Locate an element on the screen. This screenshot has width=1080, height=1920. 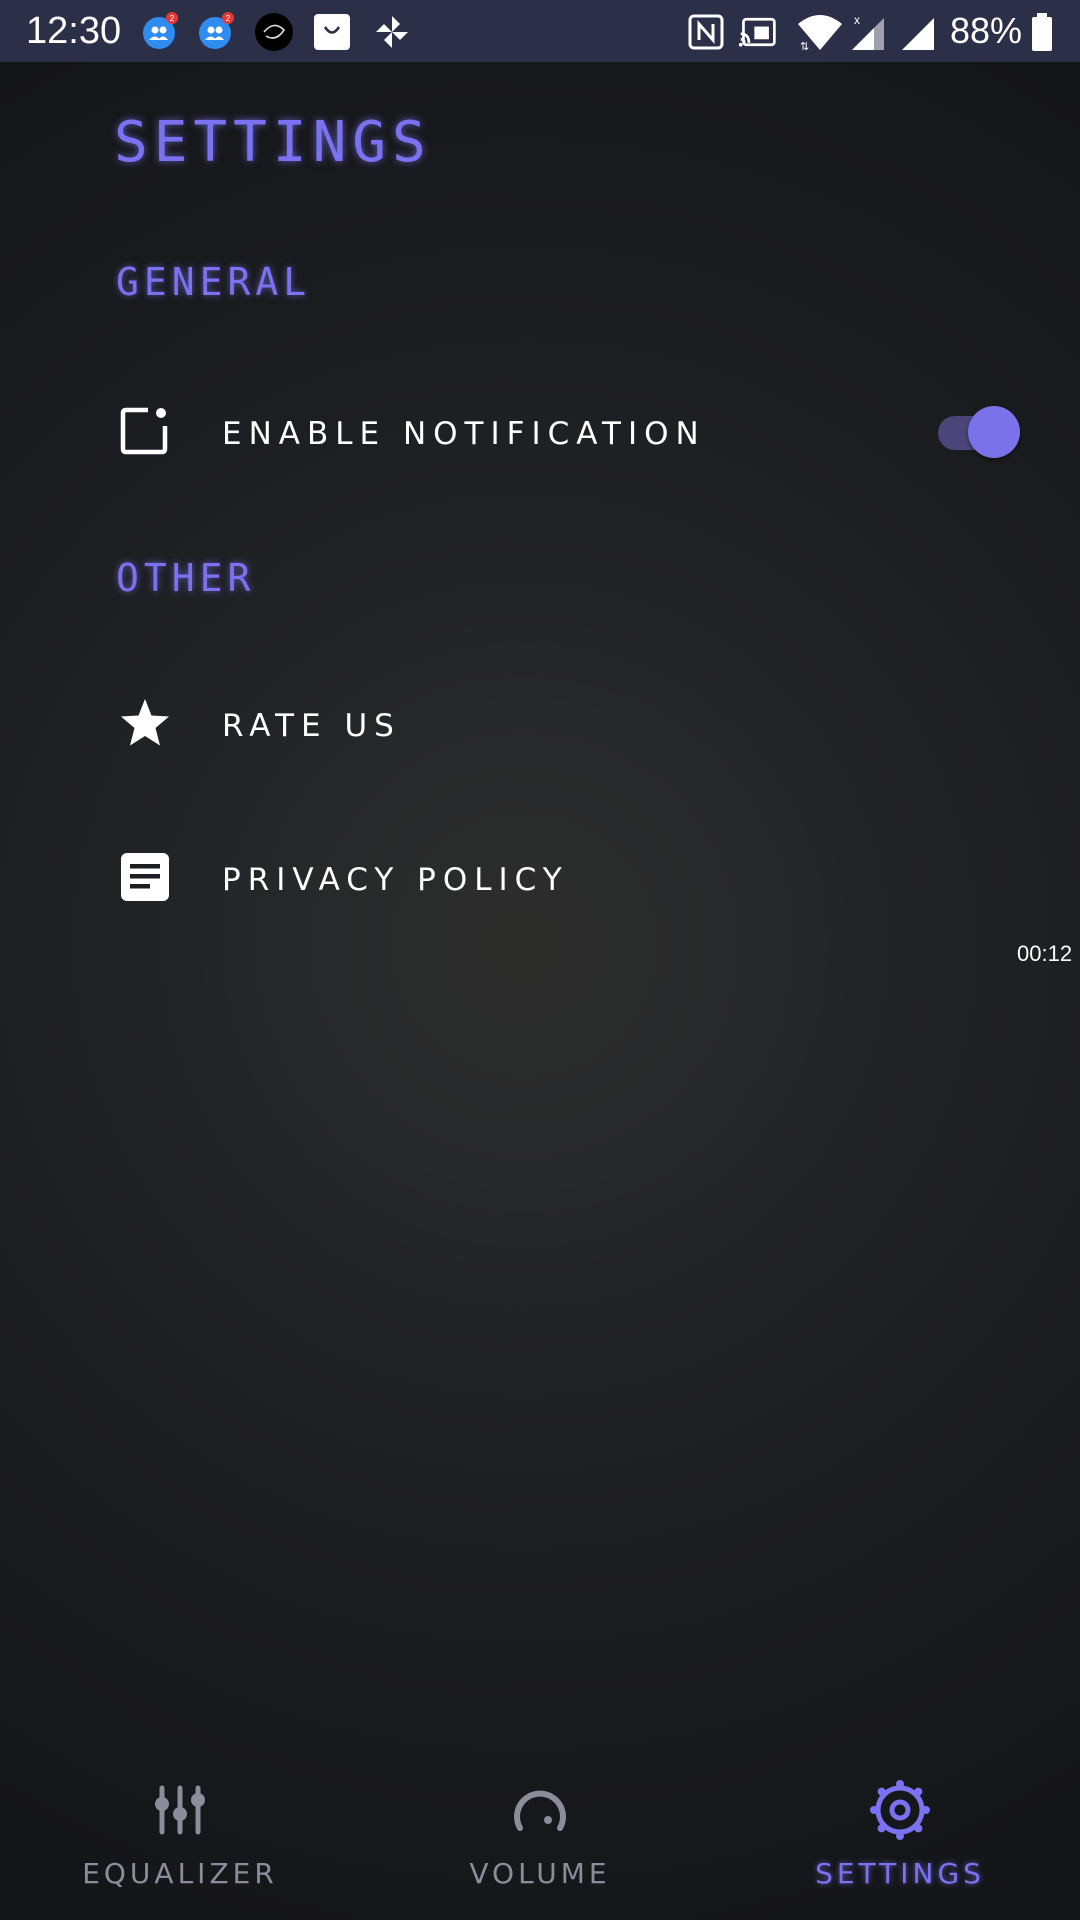
nav-label-volume: VOLUME is located at coordinates (540, 1873).